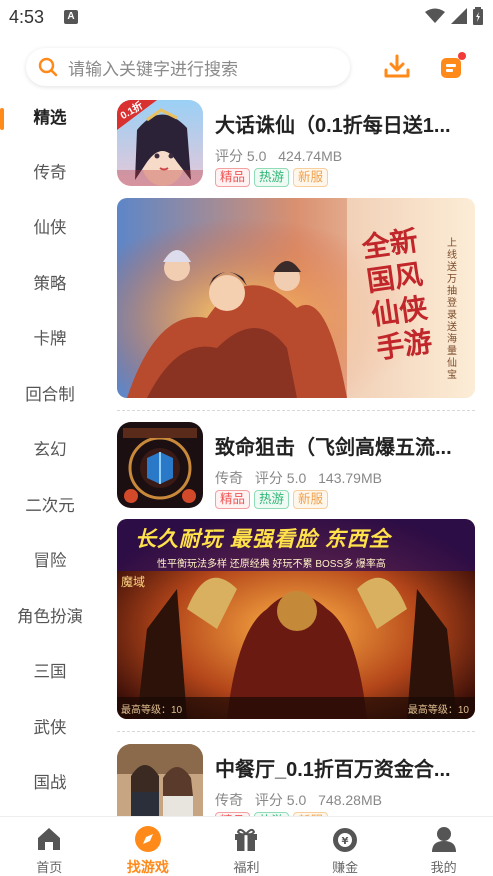 The image size is (493, 876). Describe the element at coordinates (152, 710) in the screenshot. I see `banner-footer-left: 最高等级：10` at that location.